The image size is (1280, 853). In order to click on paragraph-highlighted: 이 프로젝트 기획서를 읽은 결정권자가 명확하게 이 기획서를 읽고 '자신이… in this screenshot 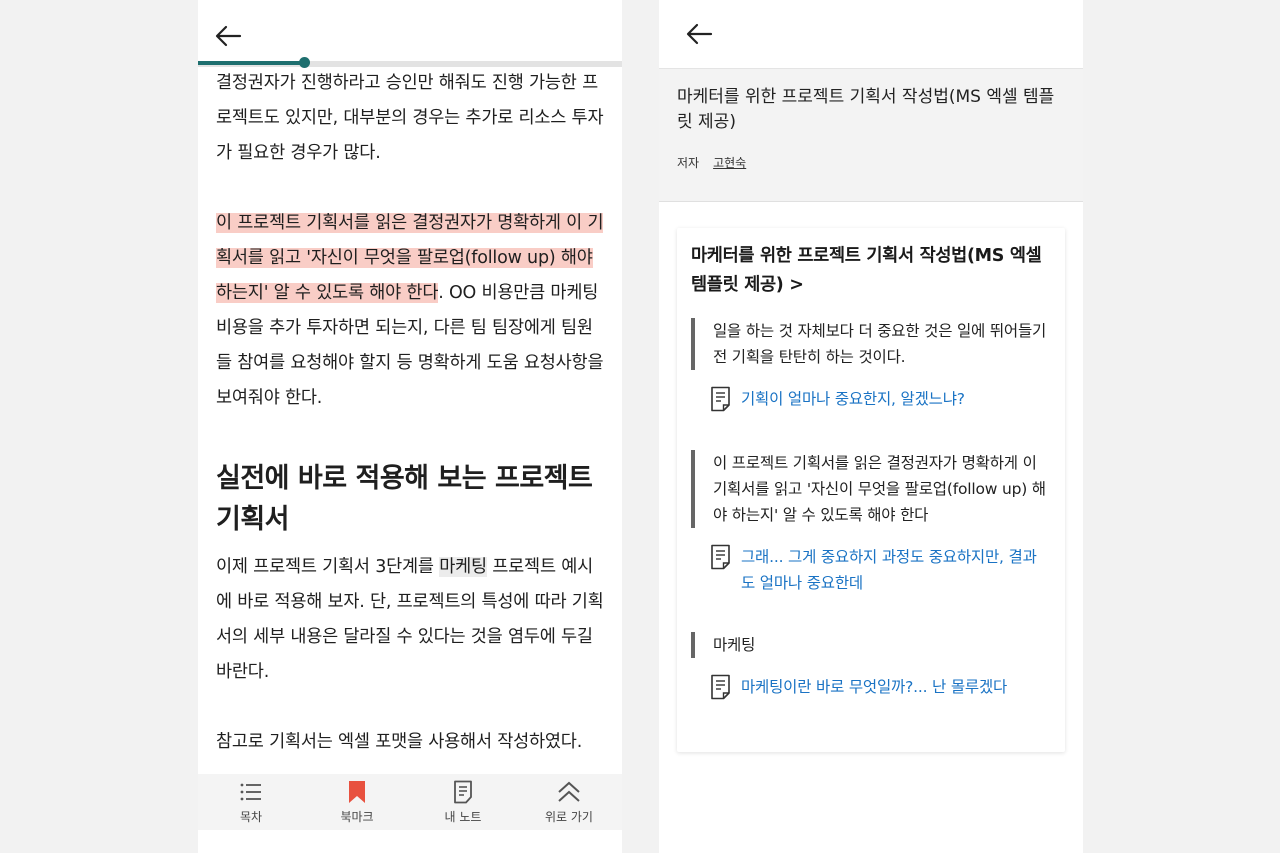, I will do `click(411, 311)`.